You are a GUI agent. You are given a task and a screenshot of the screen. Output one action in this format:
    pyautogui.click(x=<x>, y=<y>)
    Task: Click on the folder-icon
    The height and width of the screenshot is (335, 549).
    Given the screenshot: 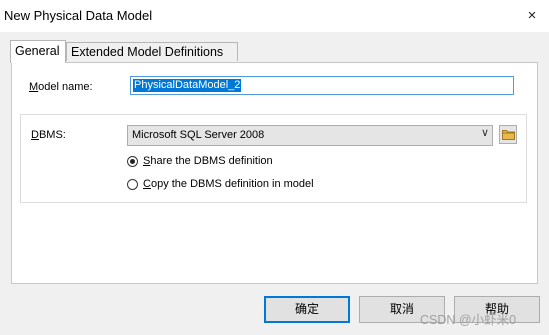 What is the action you would take?
    pyautogui.click(x=508, y=135)
    